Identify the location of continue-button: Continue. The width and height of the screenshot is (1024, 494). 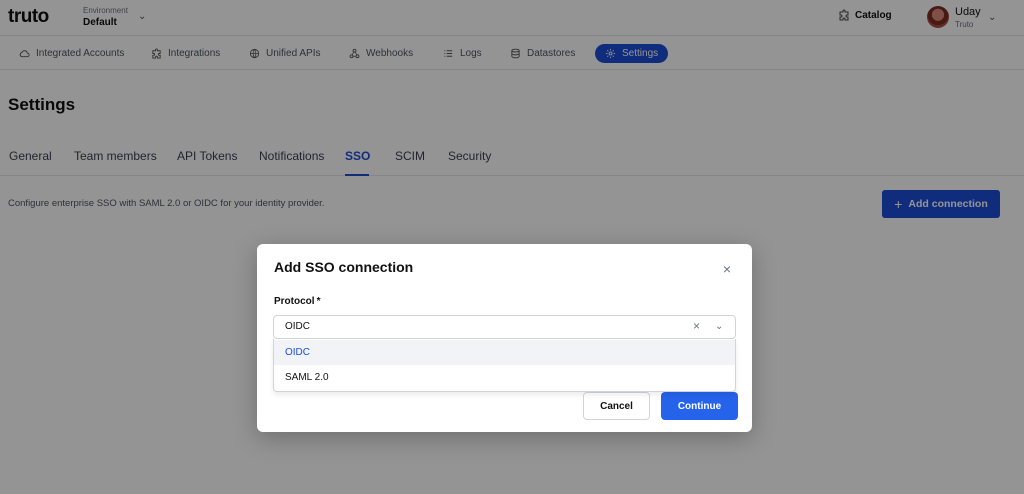
(699, 406).